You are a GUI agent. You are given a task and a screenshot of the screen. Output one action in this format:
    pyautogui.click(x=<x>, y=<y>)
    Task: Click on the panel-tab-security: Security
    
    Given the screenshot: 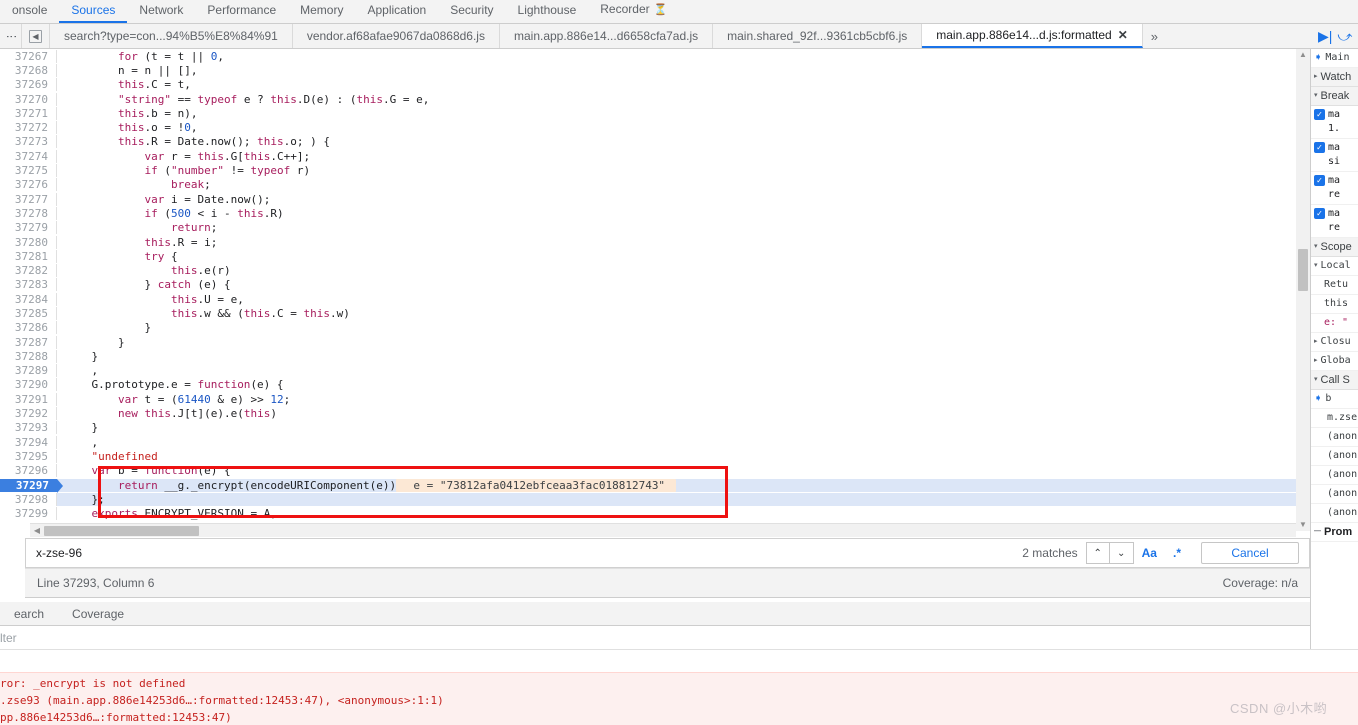 What is the action you would take?
    pyautogui.click(x=471, y=11)
    